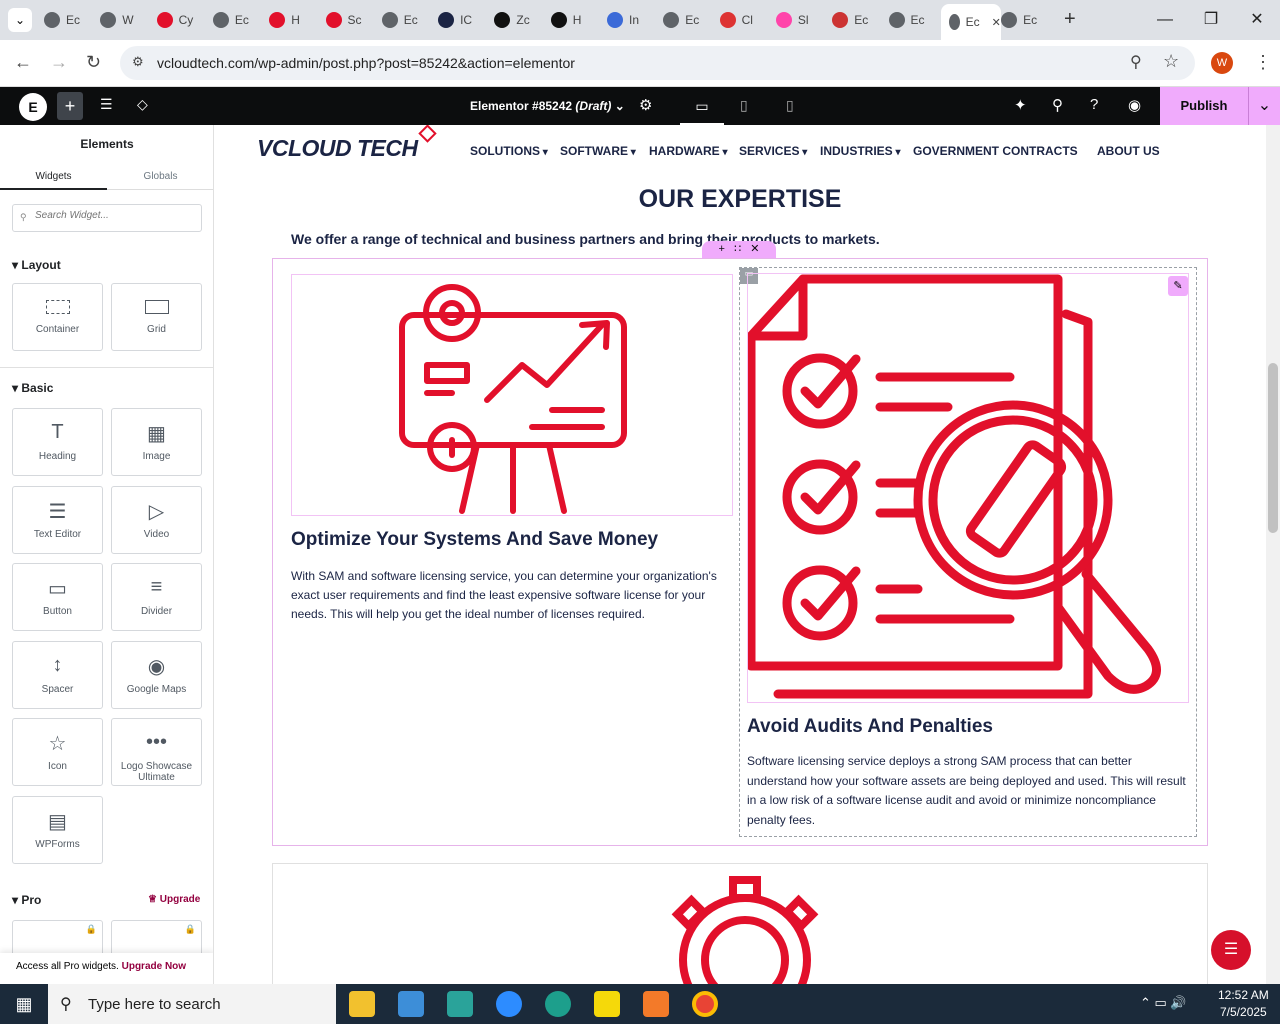 The width and height of the screenshot is (1280, 1024). I want to click on finder-search-icon: ⚲, so click(1057, 105).